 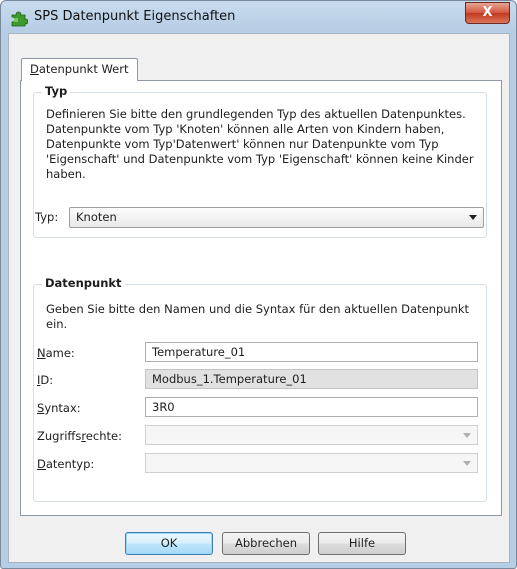 I want to click on name-label-rest: ame:, so click(x=60, y=353).